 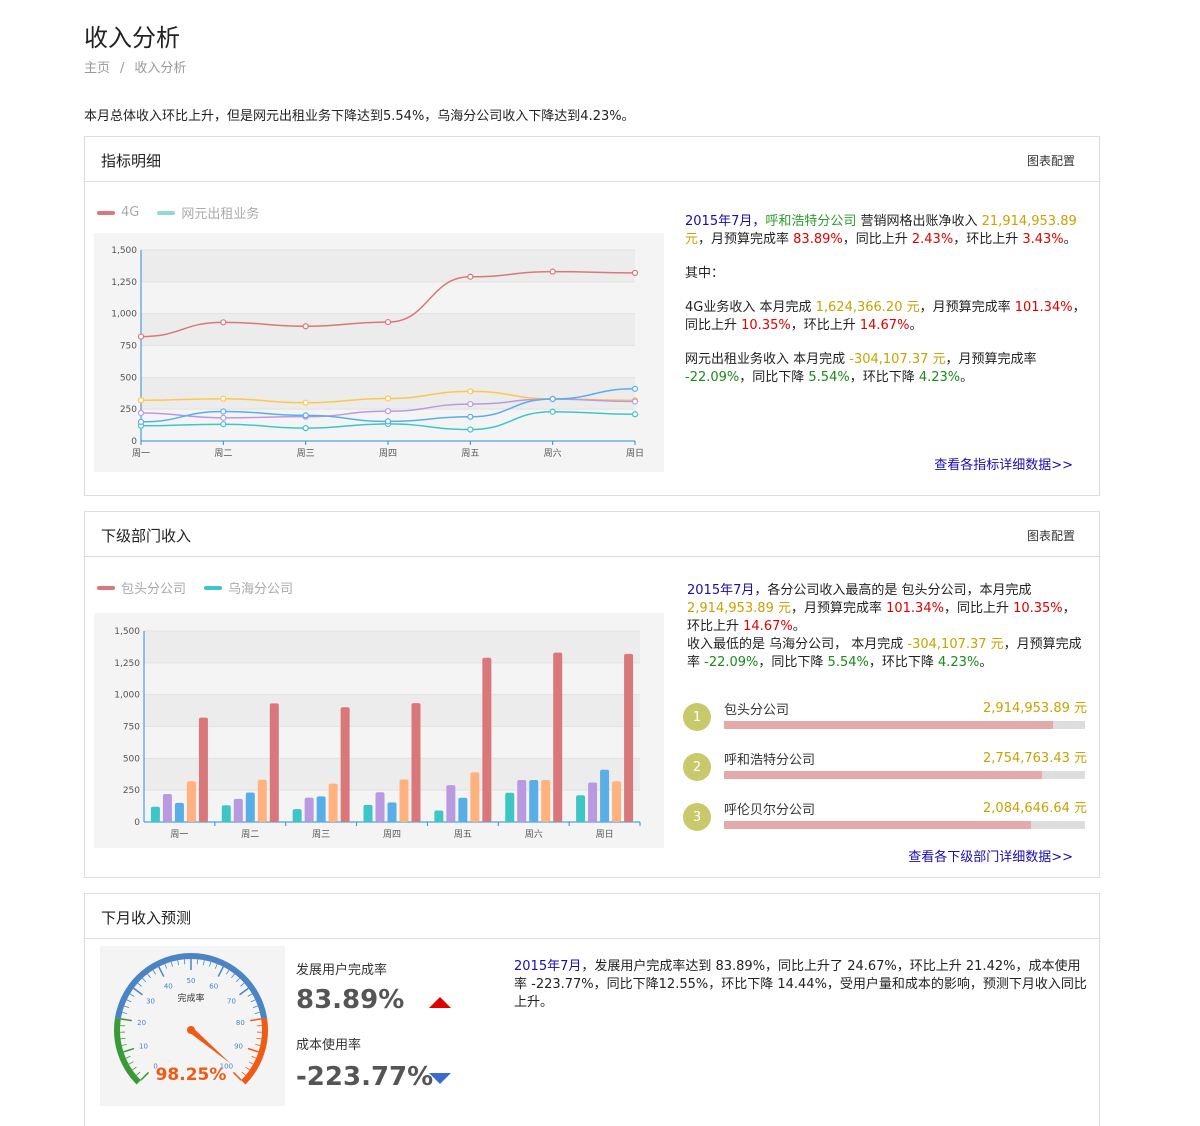 I want to click on info-text: ，月预算完成率, so click(x=991, y=359).